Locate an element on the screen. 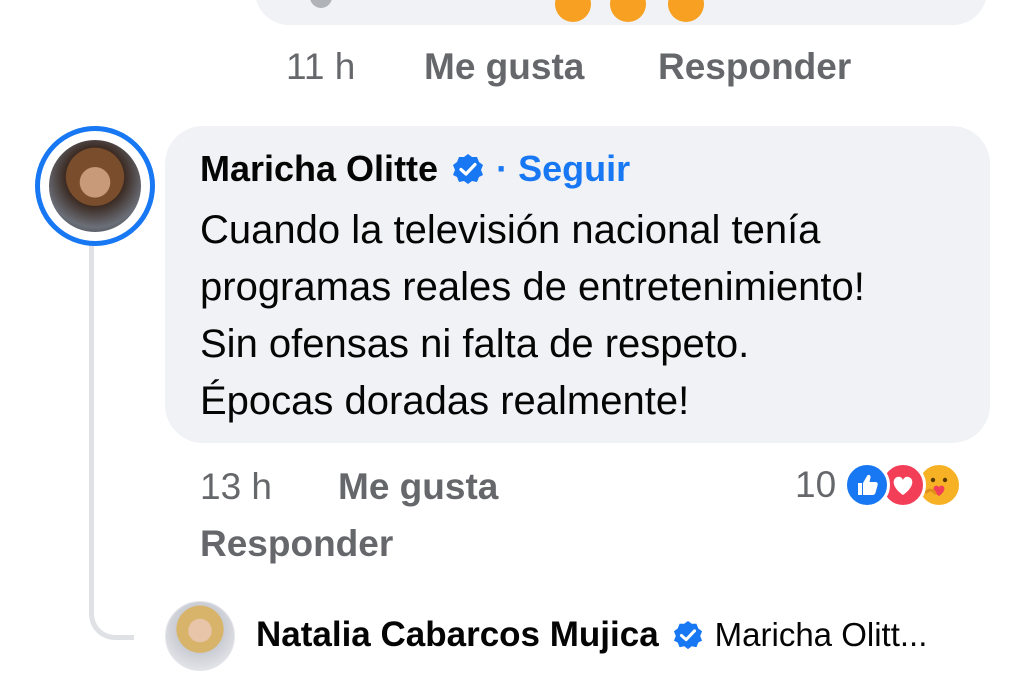 Image resolution: width=1024 pixels, height=681 pixels. previous-comment-time: 11 h is located at coordinates (321, 66).